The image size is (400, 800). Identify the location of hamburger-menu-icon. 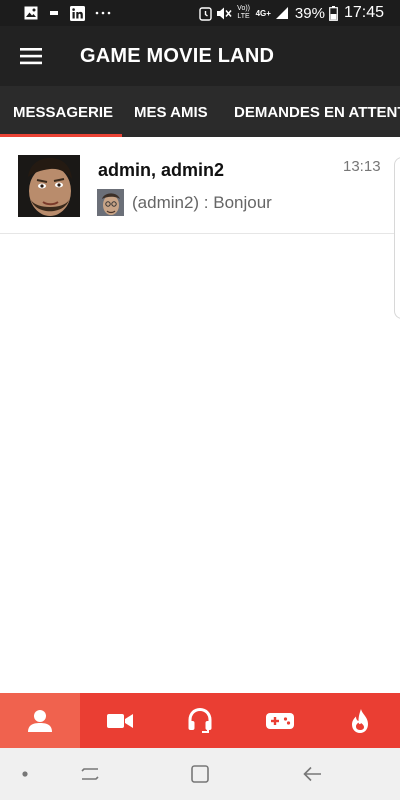
(31, 56).